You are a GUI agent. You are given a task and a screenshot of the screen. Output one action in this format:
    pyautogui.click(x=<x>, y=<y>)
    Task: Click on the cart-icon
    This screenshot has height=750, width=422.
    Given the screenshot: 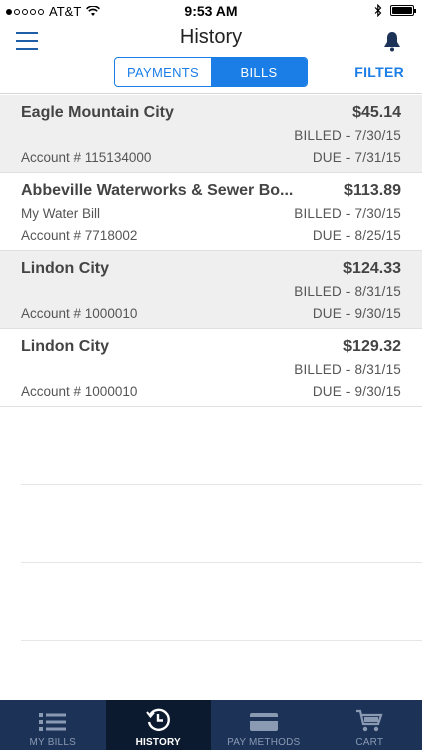 What is the action you would take?
    pyautogui.click(x=369, y=720)
    